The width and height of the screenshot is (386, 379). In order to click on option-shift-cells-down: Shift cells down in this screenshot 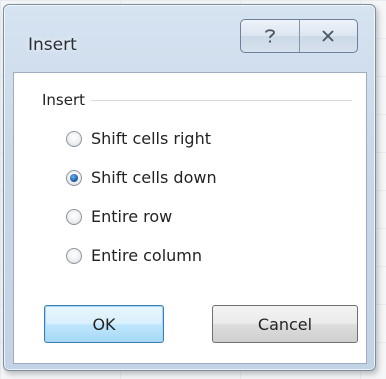, I will do `click(141, 177)`.